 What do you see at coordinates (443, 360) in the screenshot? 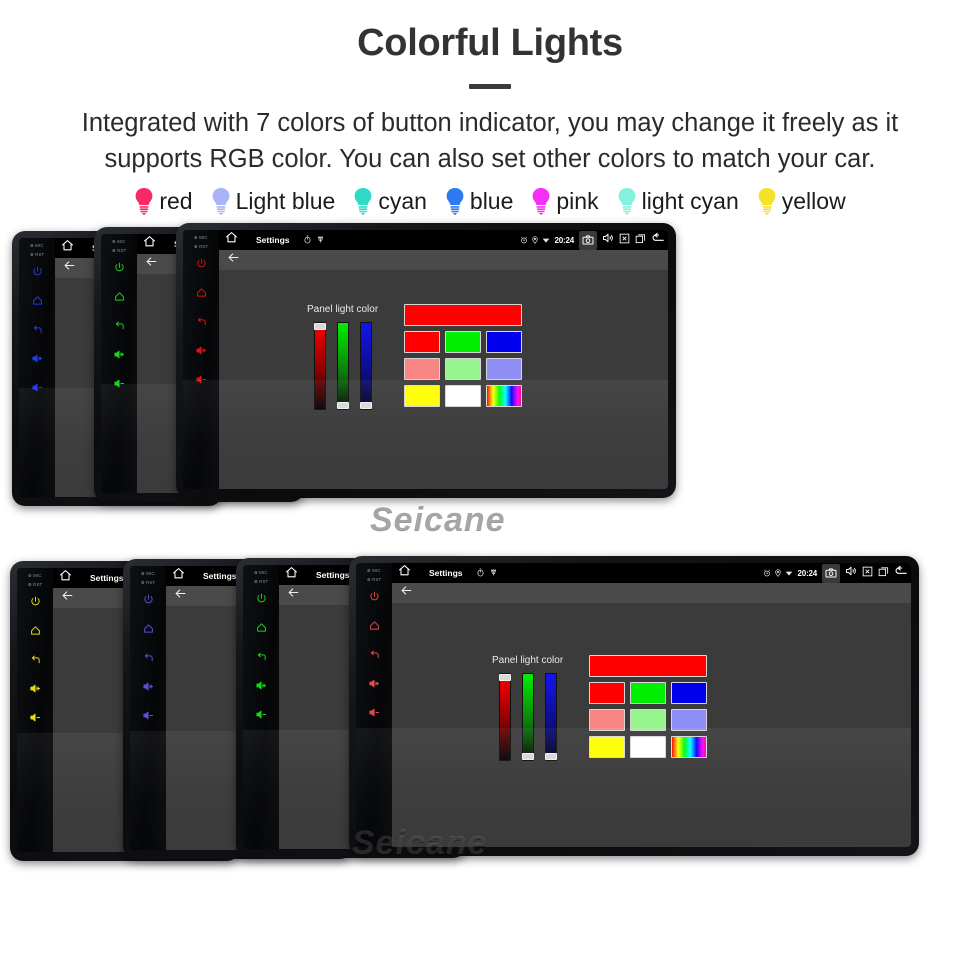
I see `touch-screen: Settings 20:24` at bounding box center [443, 360].